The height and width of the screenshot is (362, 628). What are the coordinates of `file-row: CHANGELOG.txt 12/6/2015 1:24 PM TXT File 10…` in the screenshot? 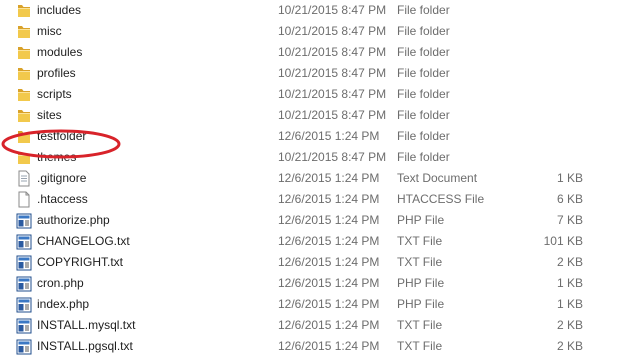 It's located at (314, 241).